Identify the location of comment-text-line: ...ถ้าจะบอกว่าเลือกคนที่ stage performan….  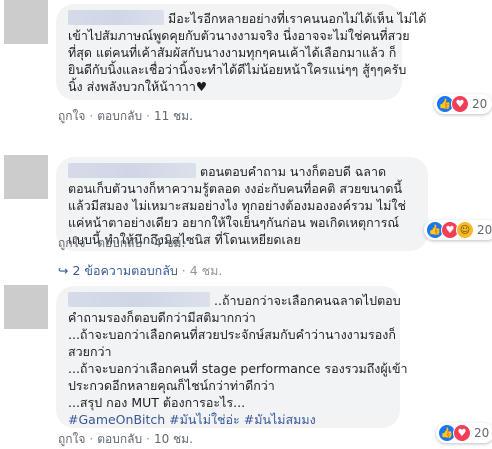
(238, 368).